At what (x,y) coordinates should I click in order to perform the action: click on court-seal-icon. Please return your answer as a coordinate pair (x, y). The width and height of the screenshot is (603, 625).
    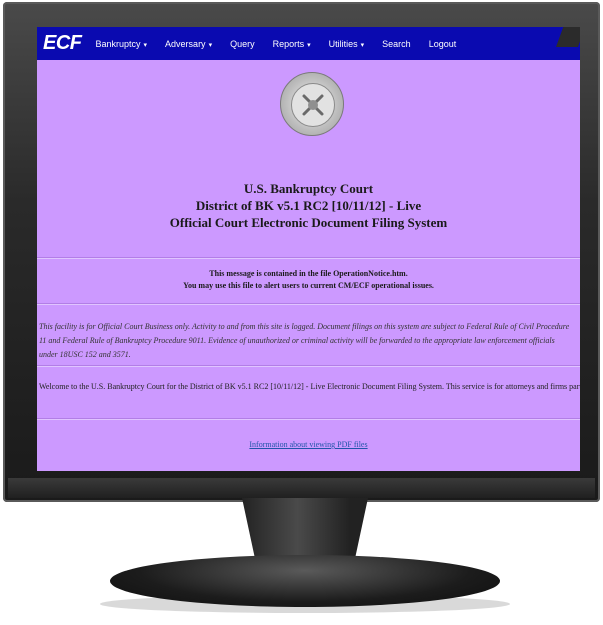
    Looking at the image, I should click on (312, 104).